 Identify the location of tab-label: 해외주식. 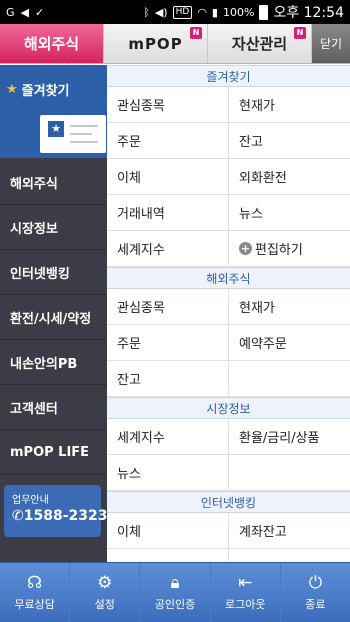
(51, 44).